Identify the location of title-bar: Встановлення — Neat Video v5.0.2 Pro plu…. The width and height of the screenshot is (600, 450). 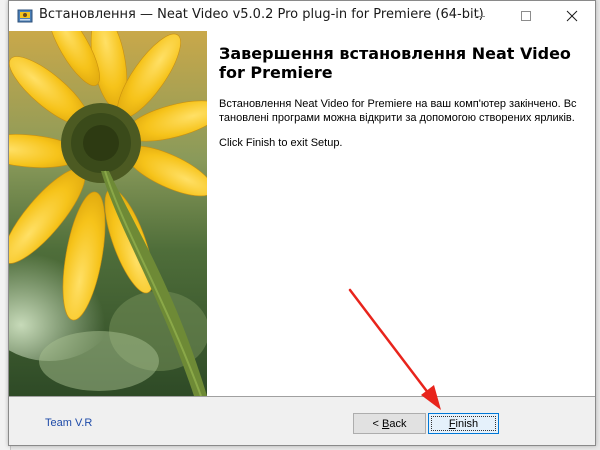
(302, 16).